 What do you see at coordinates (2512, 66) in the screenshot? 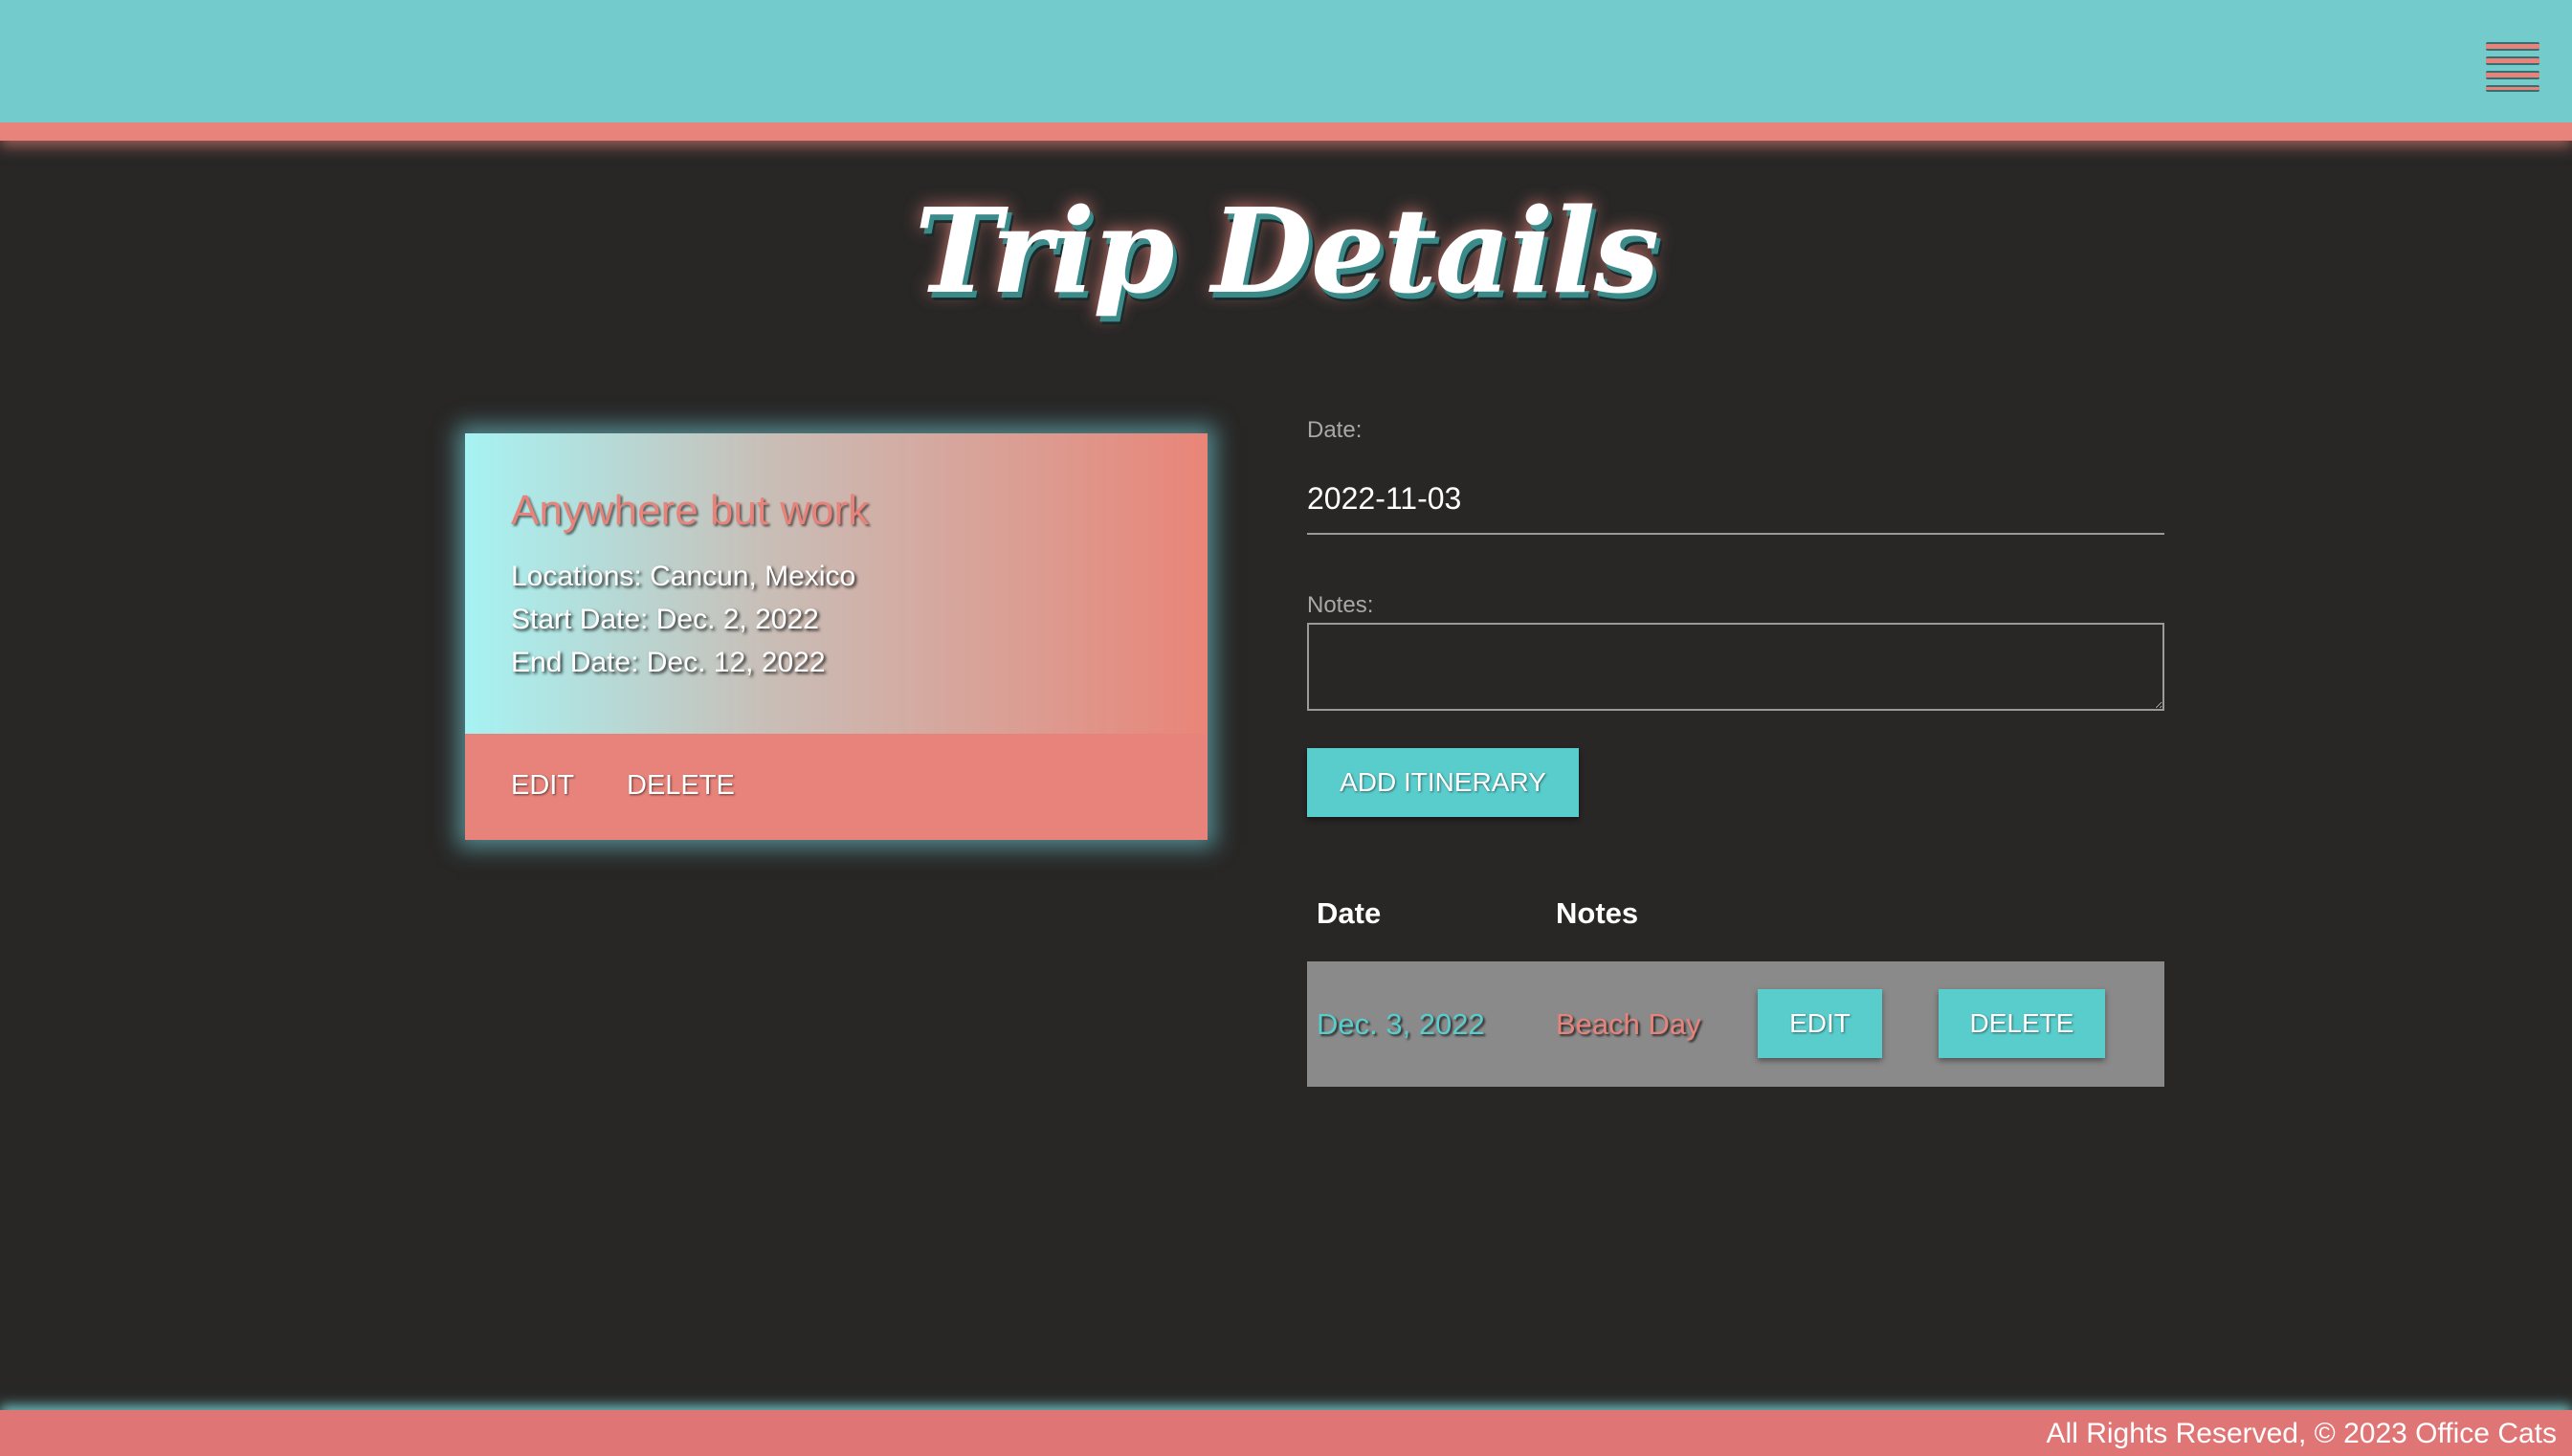
I see `hamburger-menu-icon` at bounding box center [2512, 66].